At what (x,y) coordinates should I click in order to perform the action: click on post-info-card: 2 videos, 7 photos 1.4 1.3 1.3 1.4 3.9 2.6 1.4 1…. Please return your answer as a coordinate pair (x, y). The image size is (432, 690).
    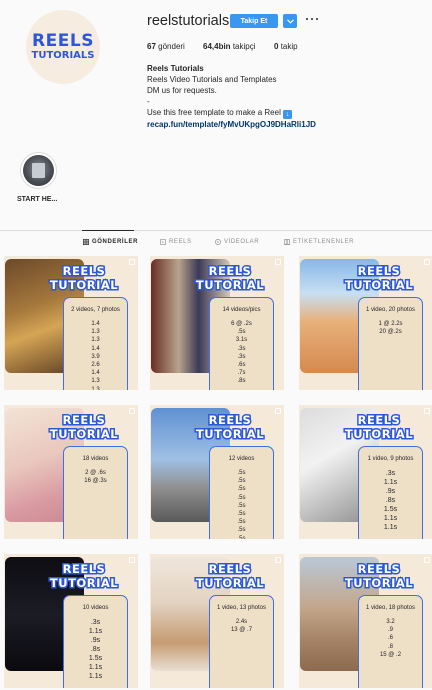
    Looking at the image, I should click on (95, 343).